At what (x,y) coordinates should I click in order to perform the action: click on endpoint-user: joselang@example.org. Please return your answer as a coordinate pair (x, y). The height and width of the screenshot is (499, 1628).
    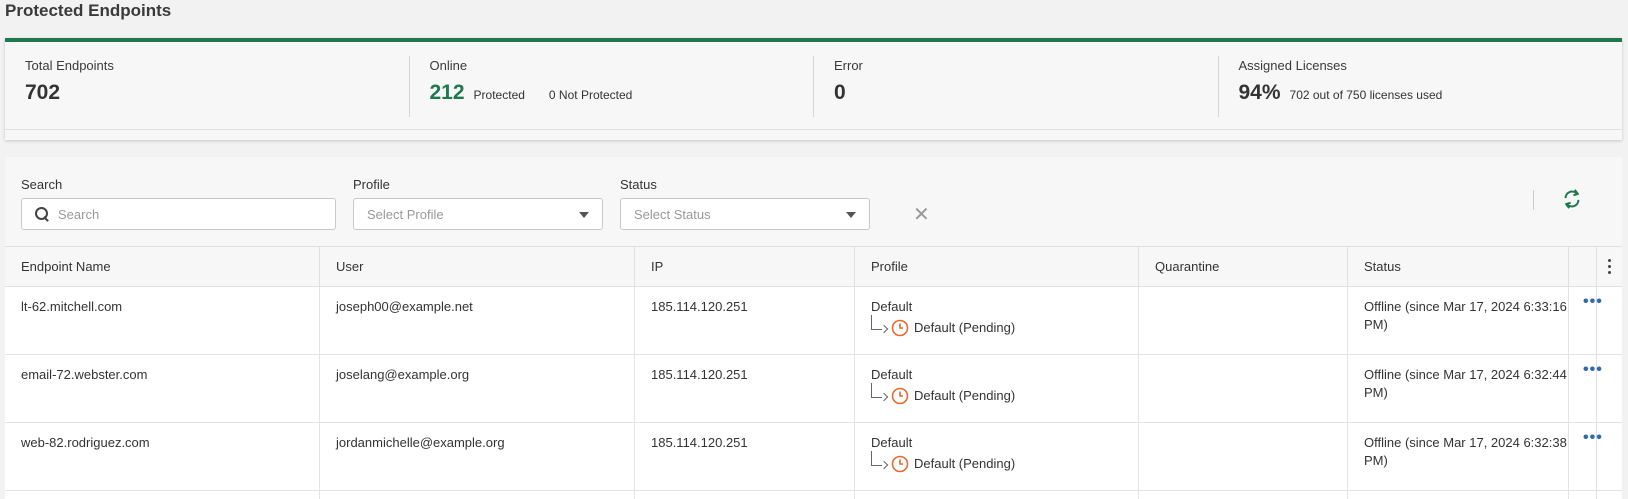
    Looking at the image, I should click on (477, 388).